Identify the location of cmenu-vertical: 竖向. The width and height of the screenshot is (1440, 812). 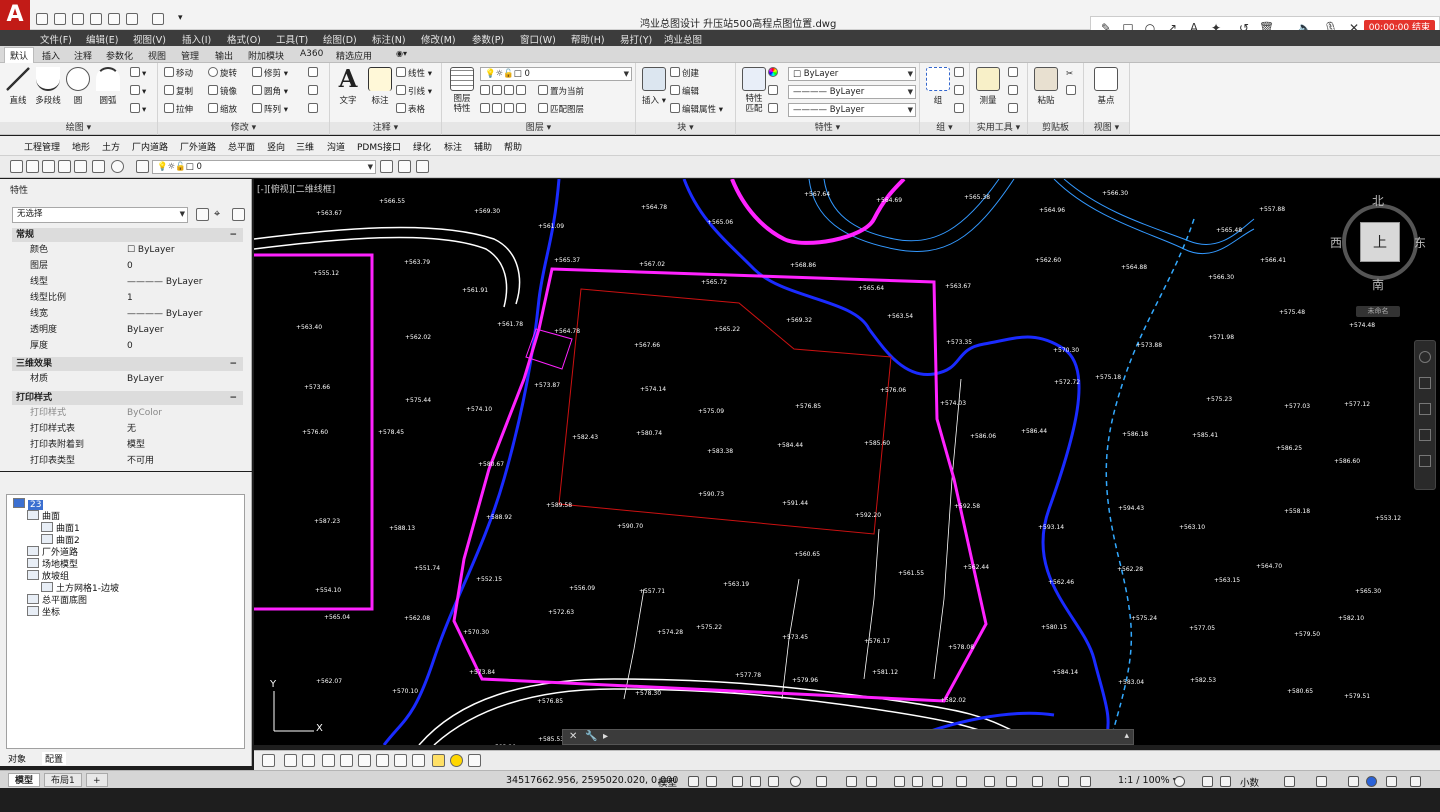
(276, 146).